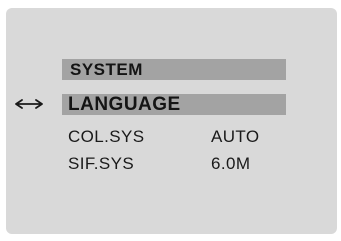  What do you see at coordinates (171, 137) in the screenshot?
I see `menu-row-col-sys: COL.SYS AUTO` at bounding box center [171, 137].